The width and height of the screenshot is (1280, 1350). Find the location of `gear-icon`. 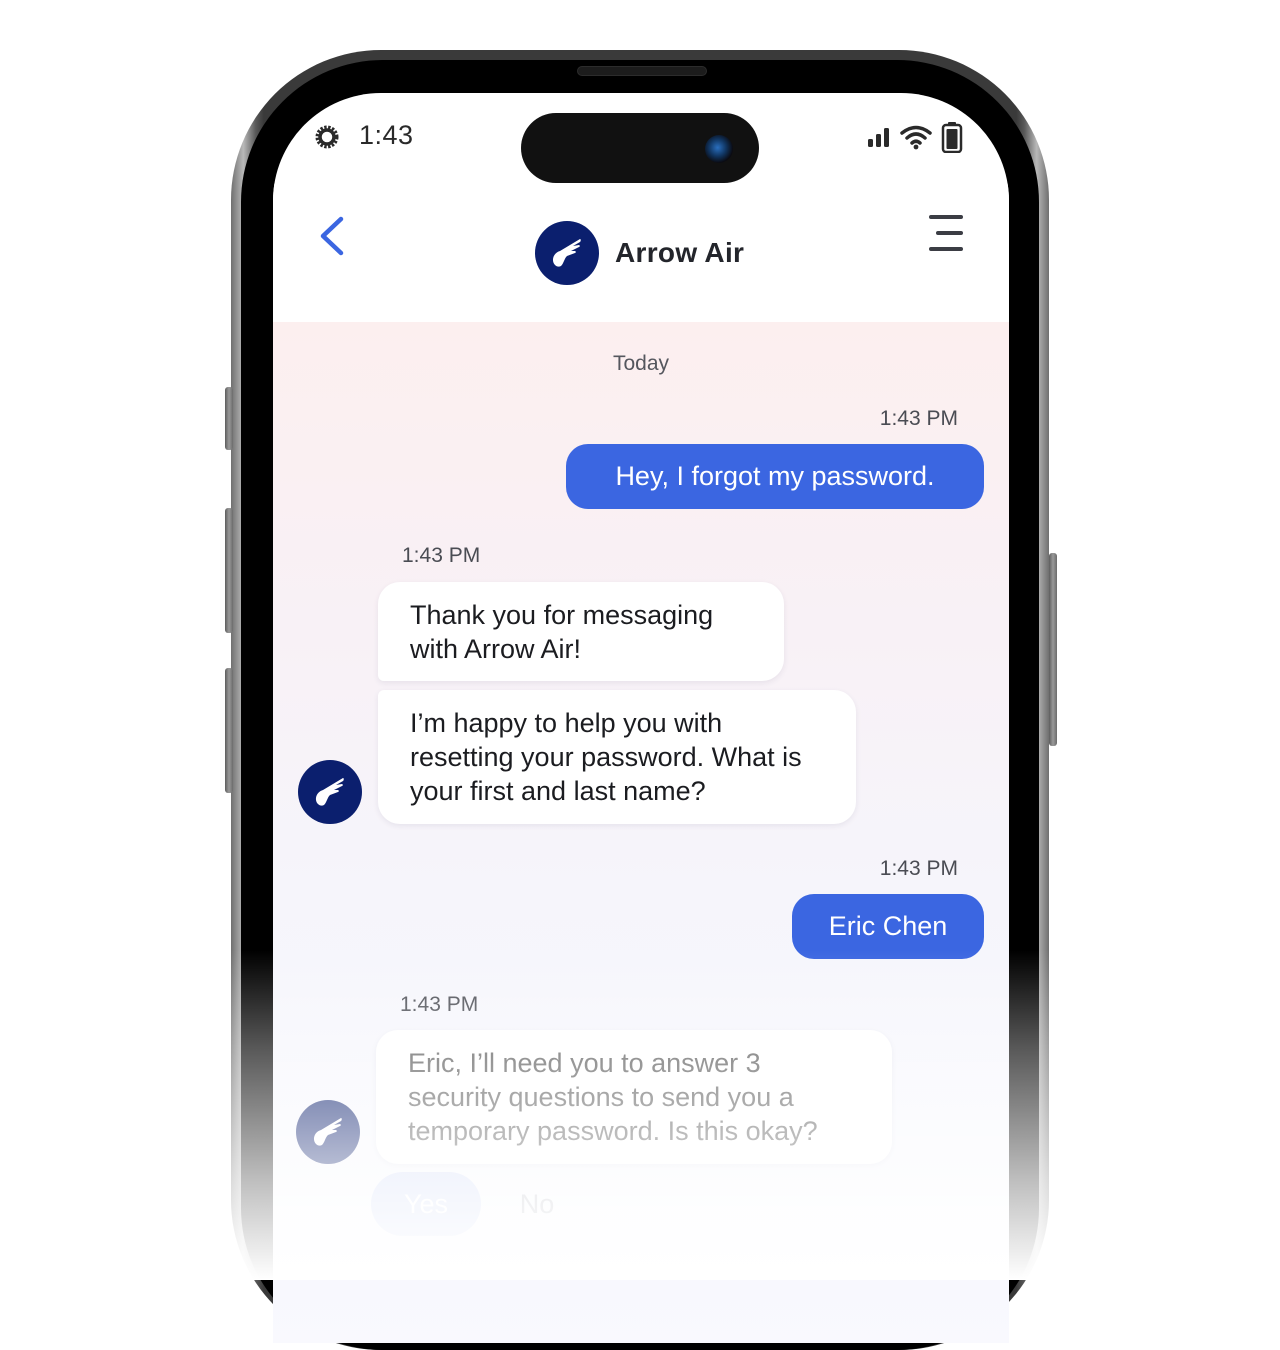

gear-icon is located at coordinates (327, 137).